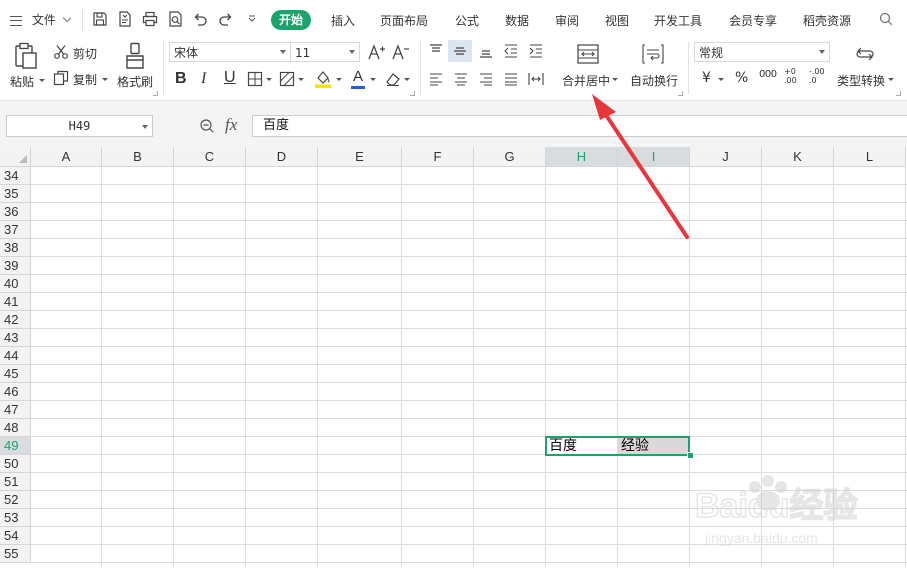  What do you see at coordinates (269, 79) in the screenshot?
I see `borders-dropdown-icon` at bounding box center [269, 79].